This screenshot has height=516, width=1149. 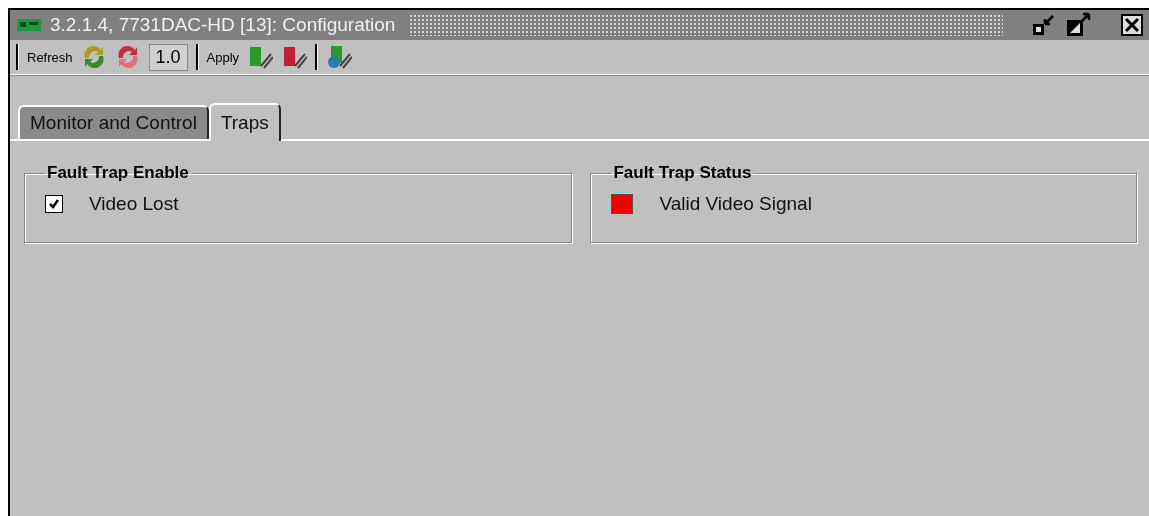 I want to click on status-label: Valid Video Signal, so click(x=735, y=204).